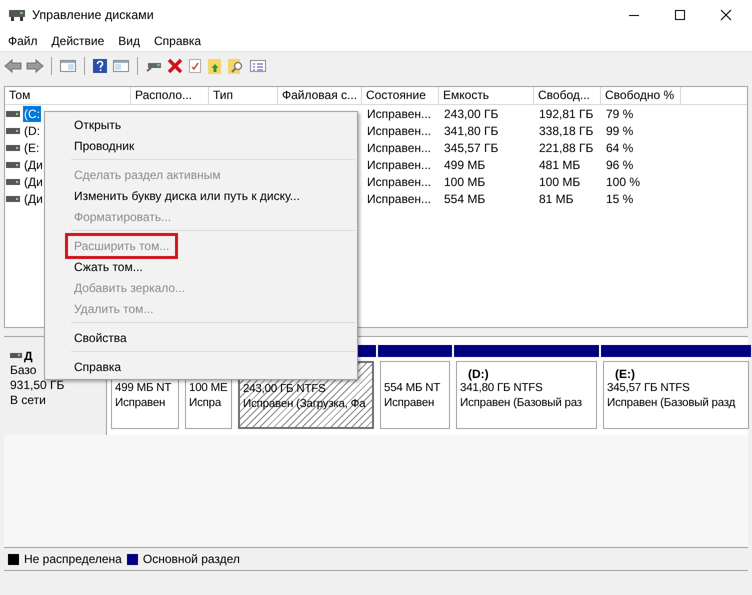  Describe the element at coordinates (31, 148) in the screenshot. I see `volume-name: (E:` at that location.